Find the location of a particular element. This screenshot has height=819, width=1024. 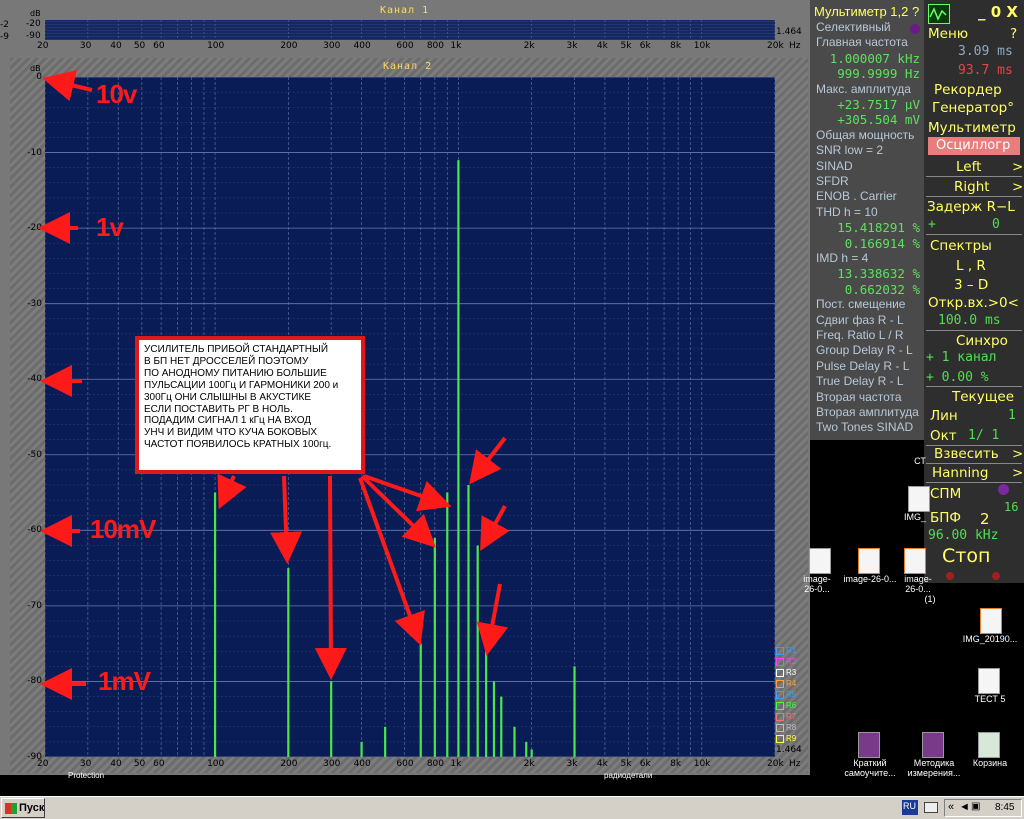

multimeter-param-label: SNR low = 2 is located at coordinates (849, 150).